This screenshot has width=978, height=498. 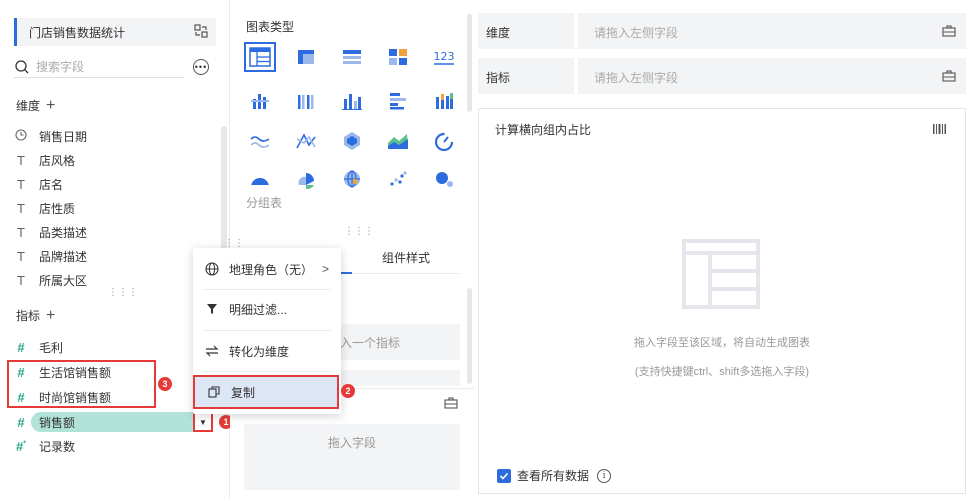 I want to click on search-input: 搜索字段, so click(x=60, y=66).